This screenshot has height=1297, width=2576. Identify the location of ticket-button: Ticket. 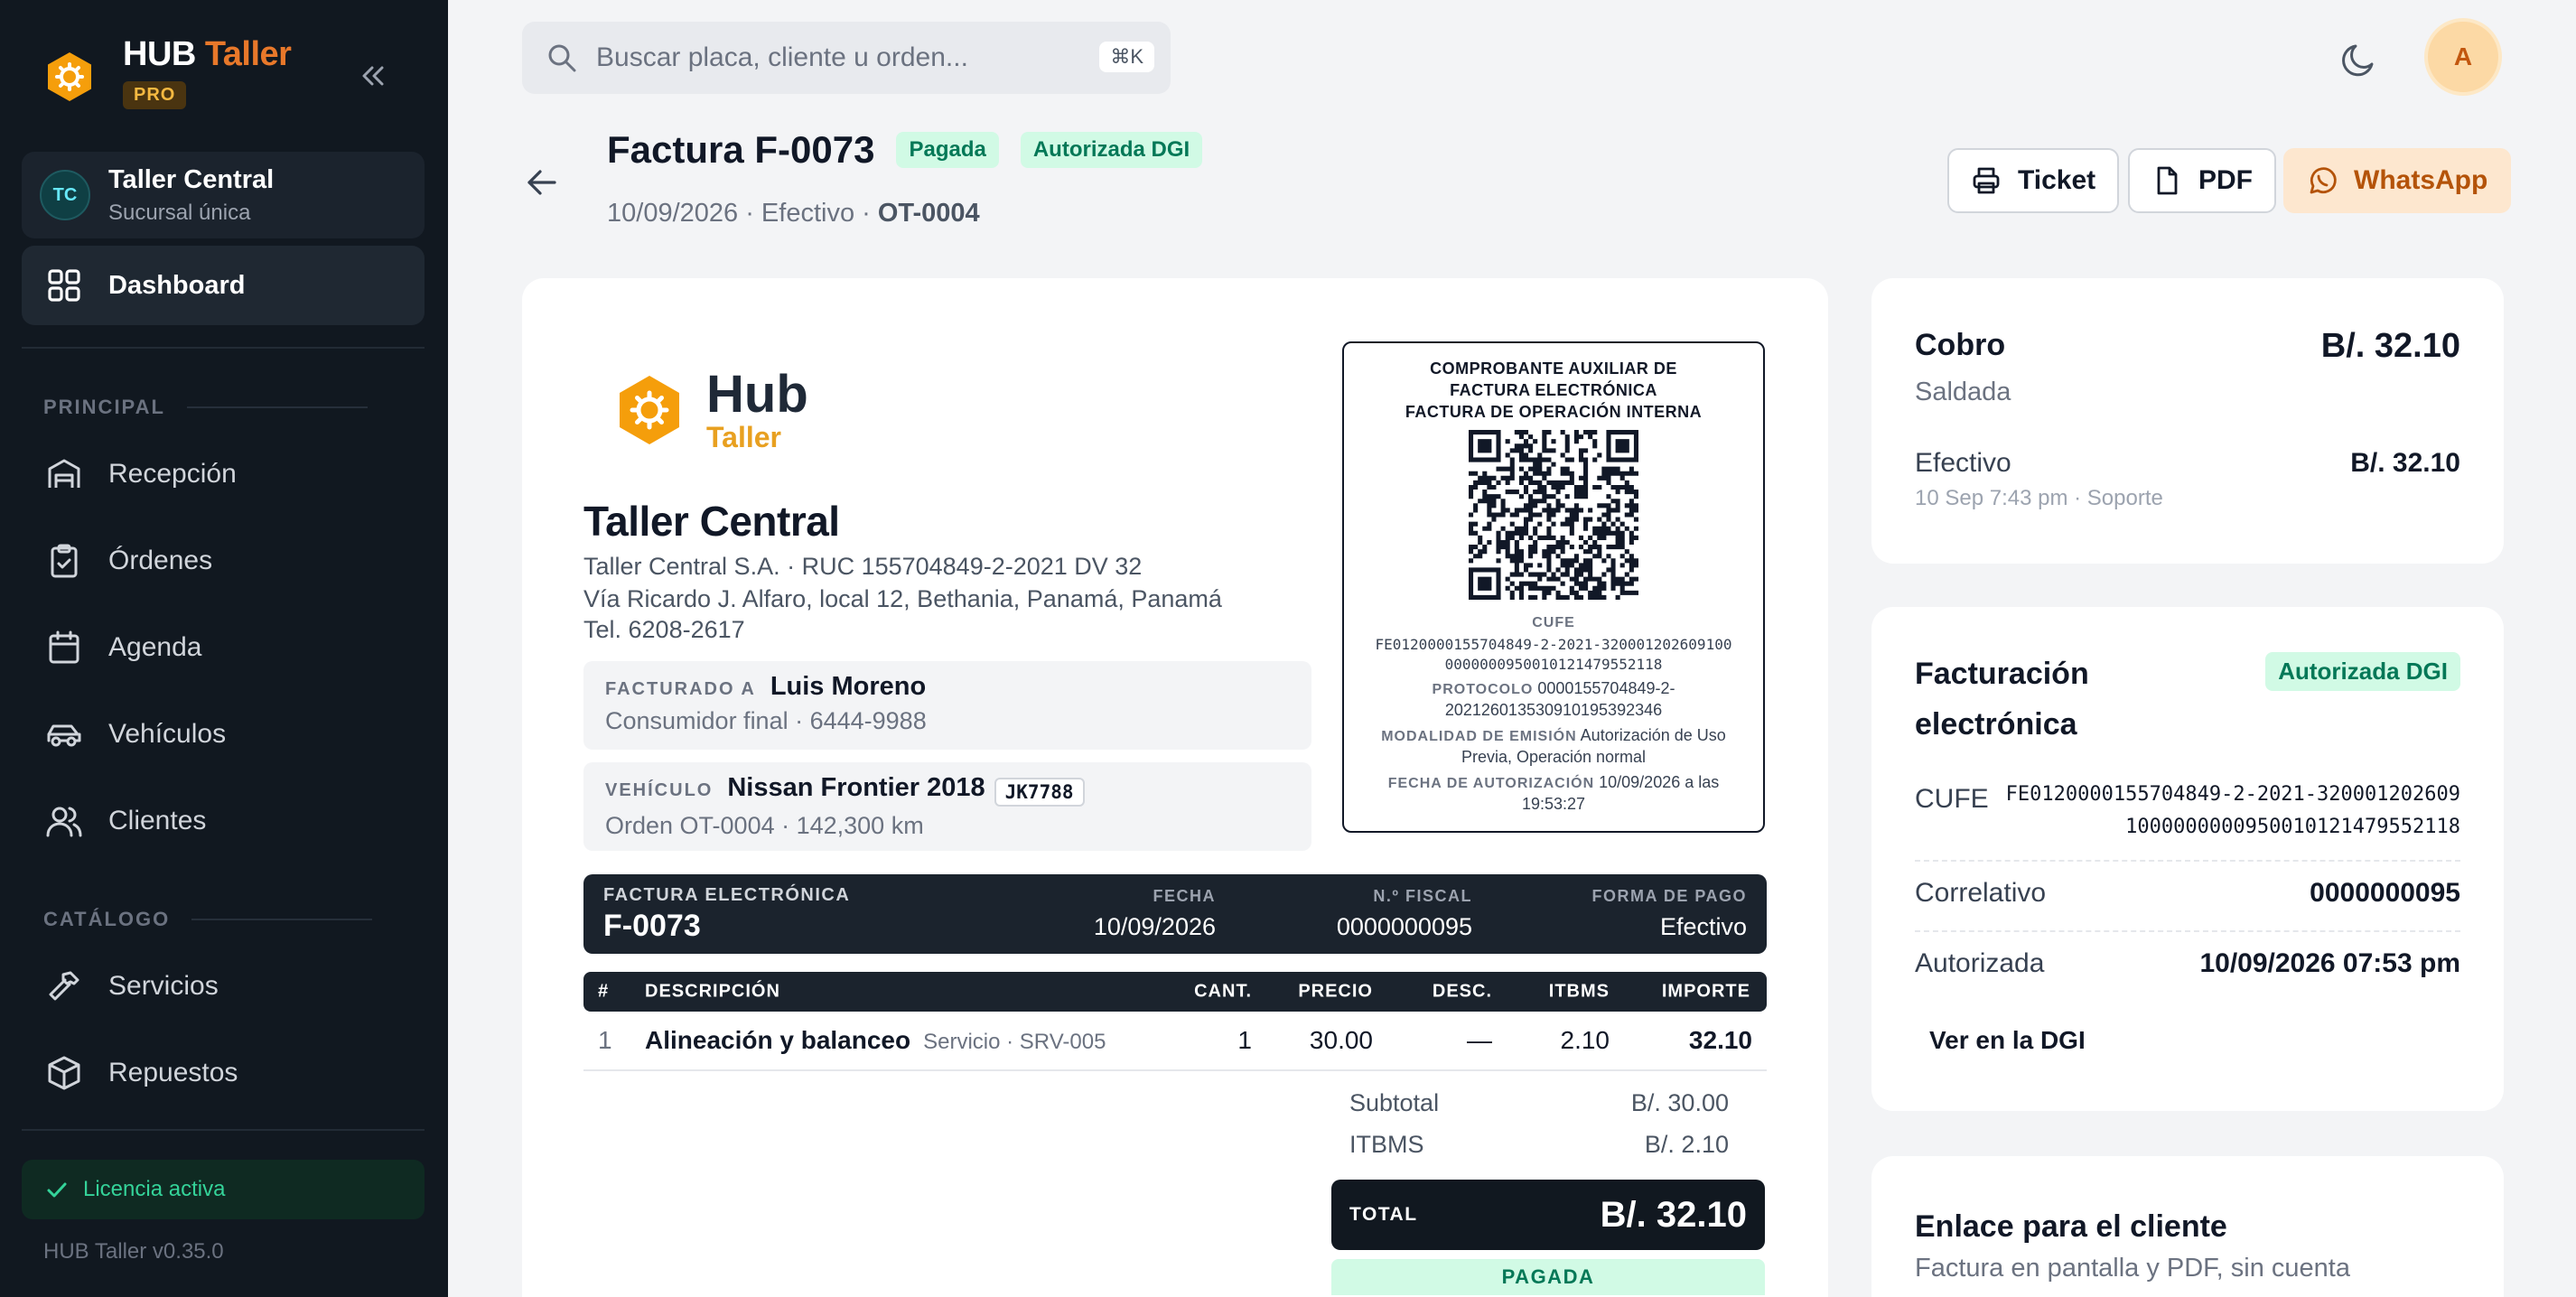
(2033, 180).